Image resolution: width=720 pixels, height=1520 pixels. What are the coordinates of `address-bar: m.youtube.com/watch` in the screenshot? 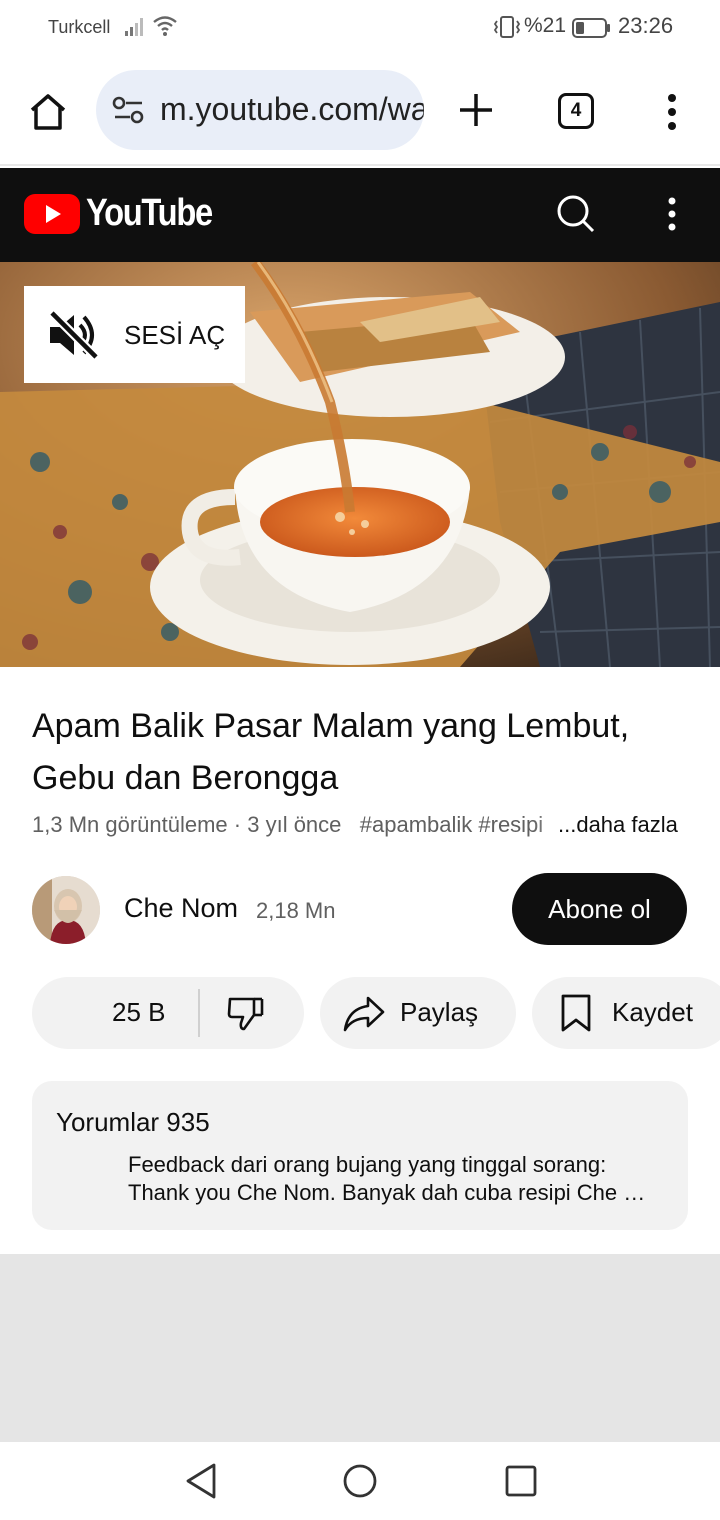 It's located at (260, 110).